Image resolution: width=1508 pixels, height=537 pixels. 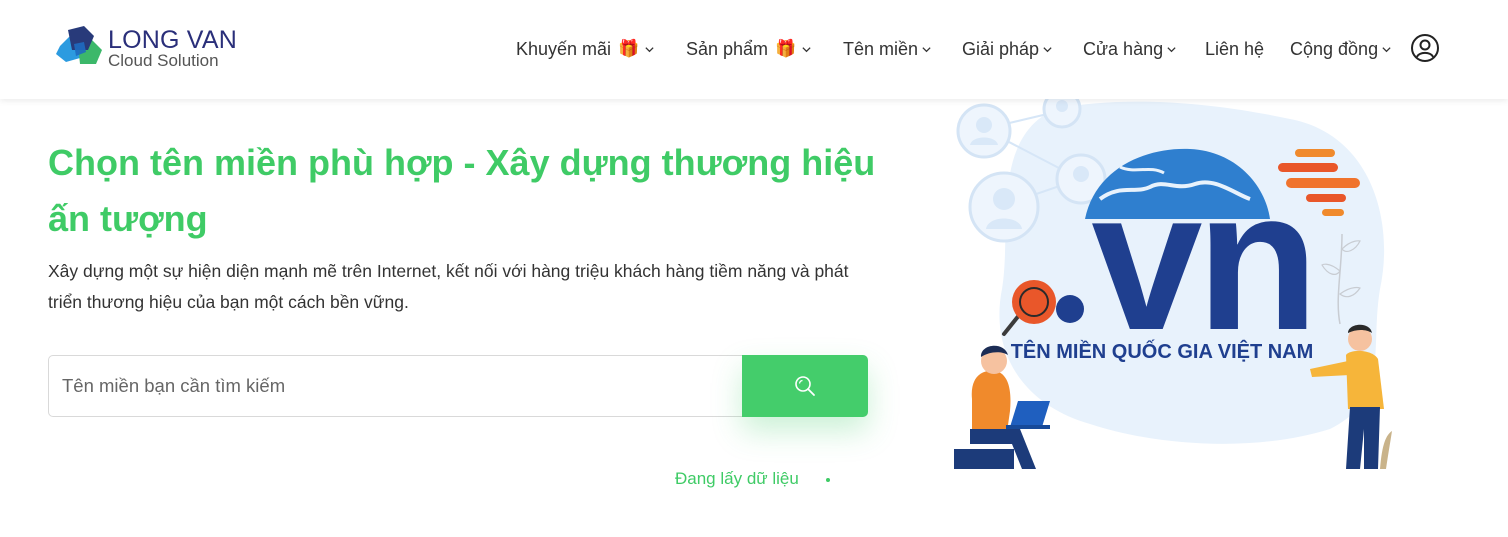 I want to click on search-icon, so click(x=805, y=386).